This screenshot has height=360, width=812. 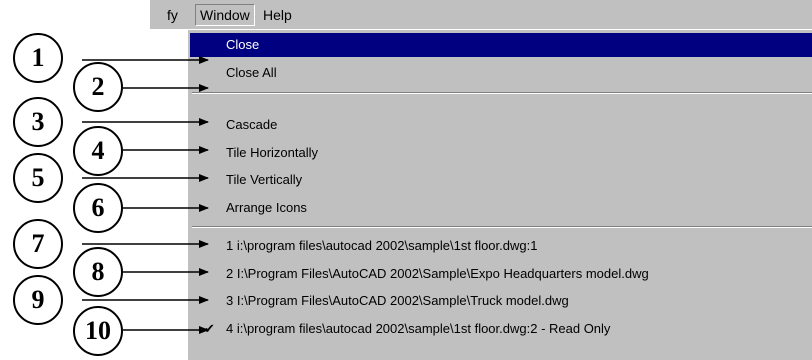 I want to click on callout-6: 6, so click(x=98, y=208).